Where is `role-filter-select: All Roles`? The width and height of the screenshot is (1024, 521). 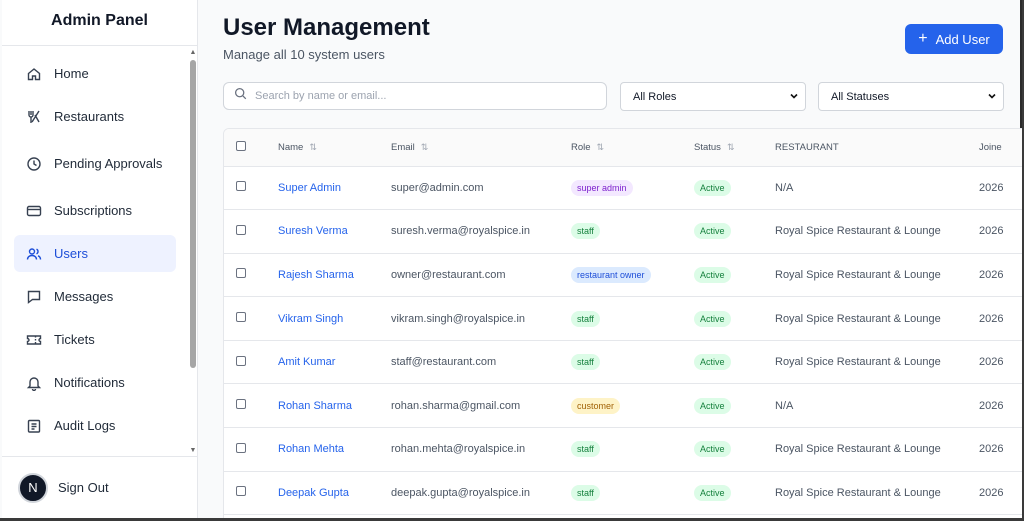
role-filter-select: All Roles is located at coordinates (713, 96).